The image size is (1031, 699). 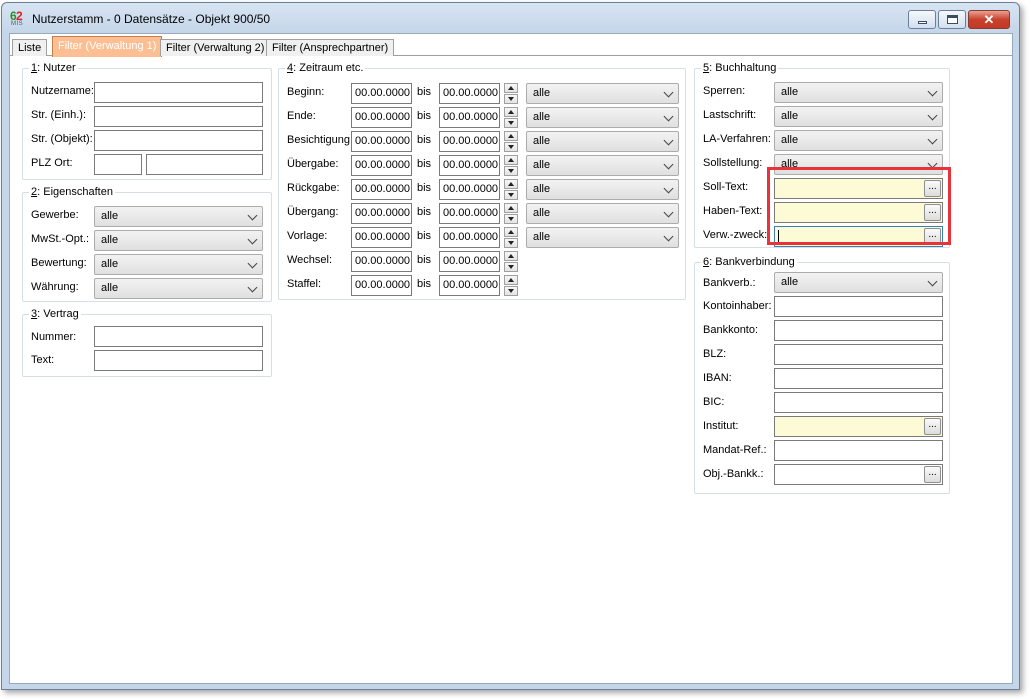 What do you see at coordinates (602, 93) in the screenshot?
I see `zeitraum-0-select: alle` at bounding box center [602, 93].